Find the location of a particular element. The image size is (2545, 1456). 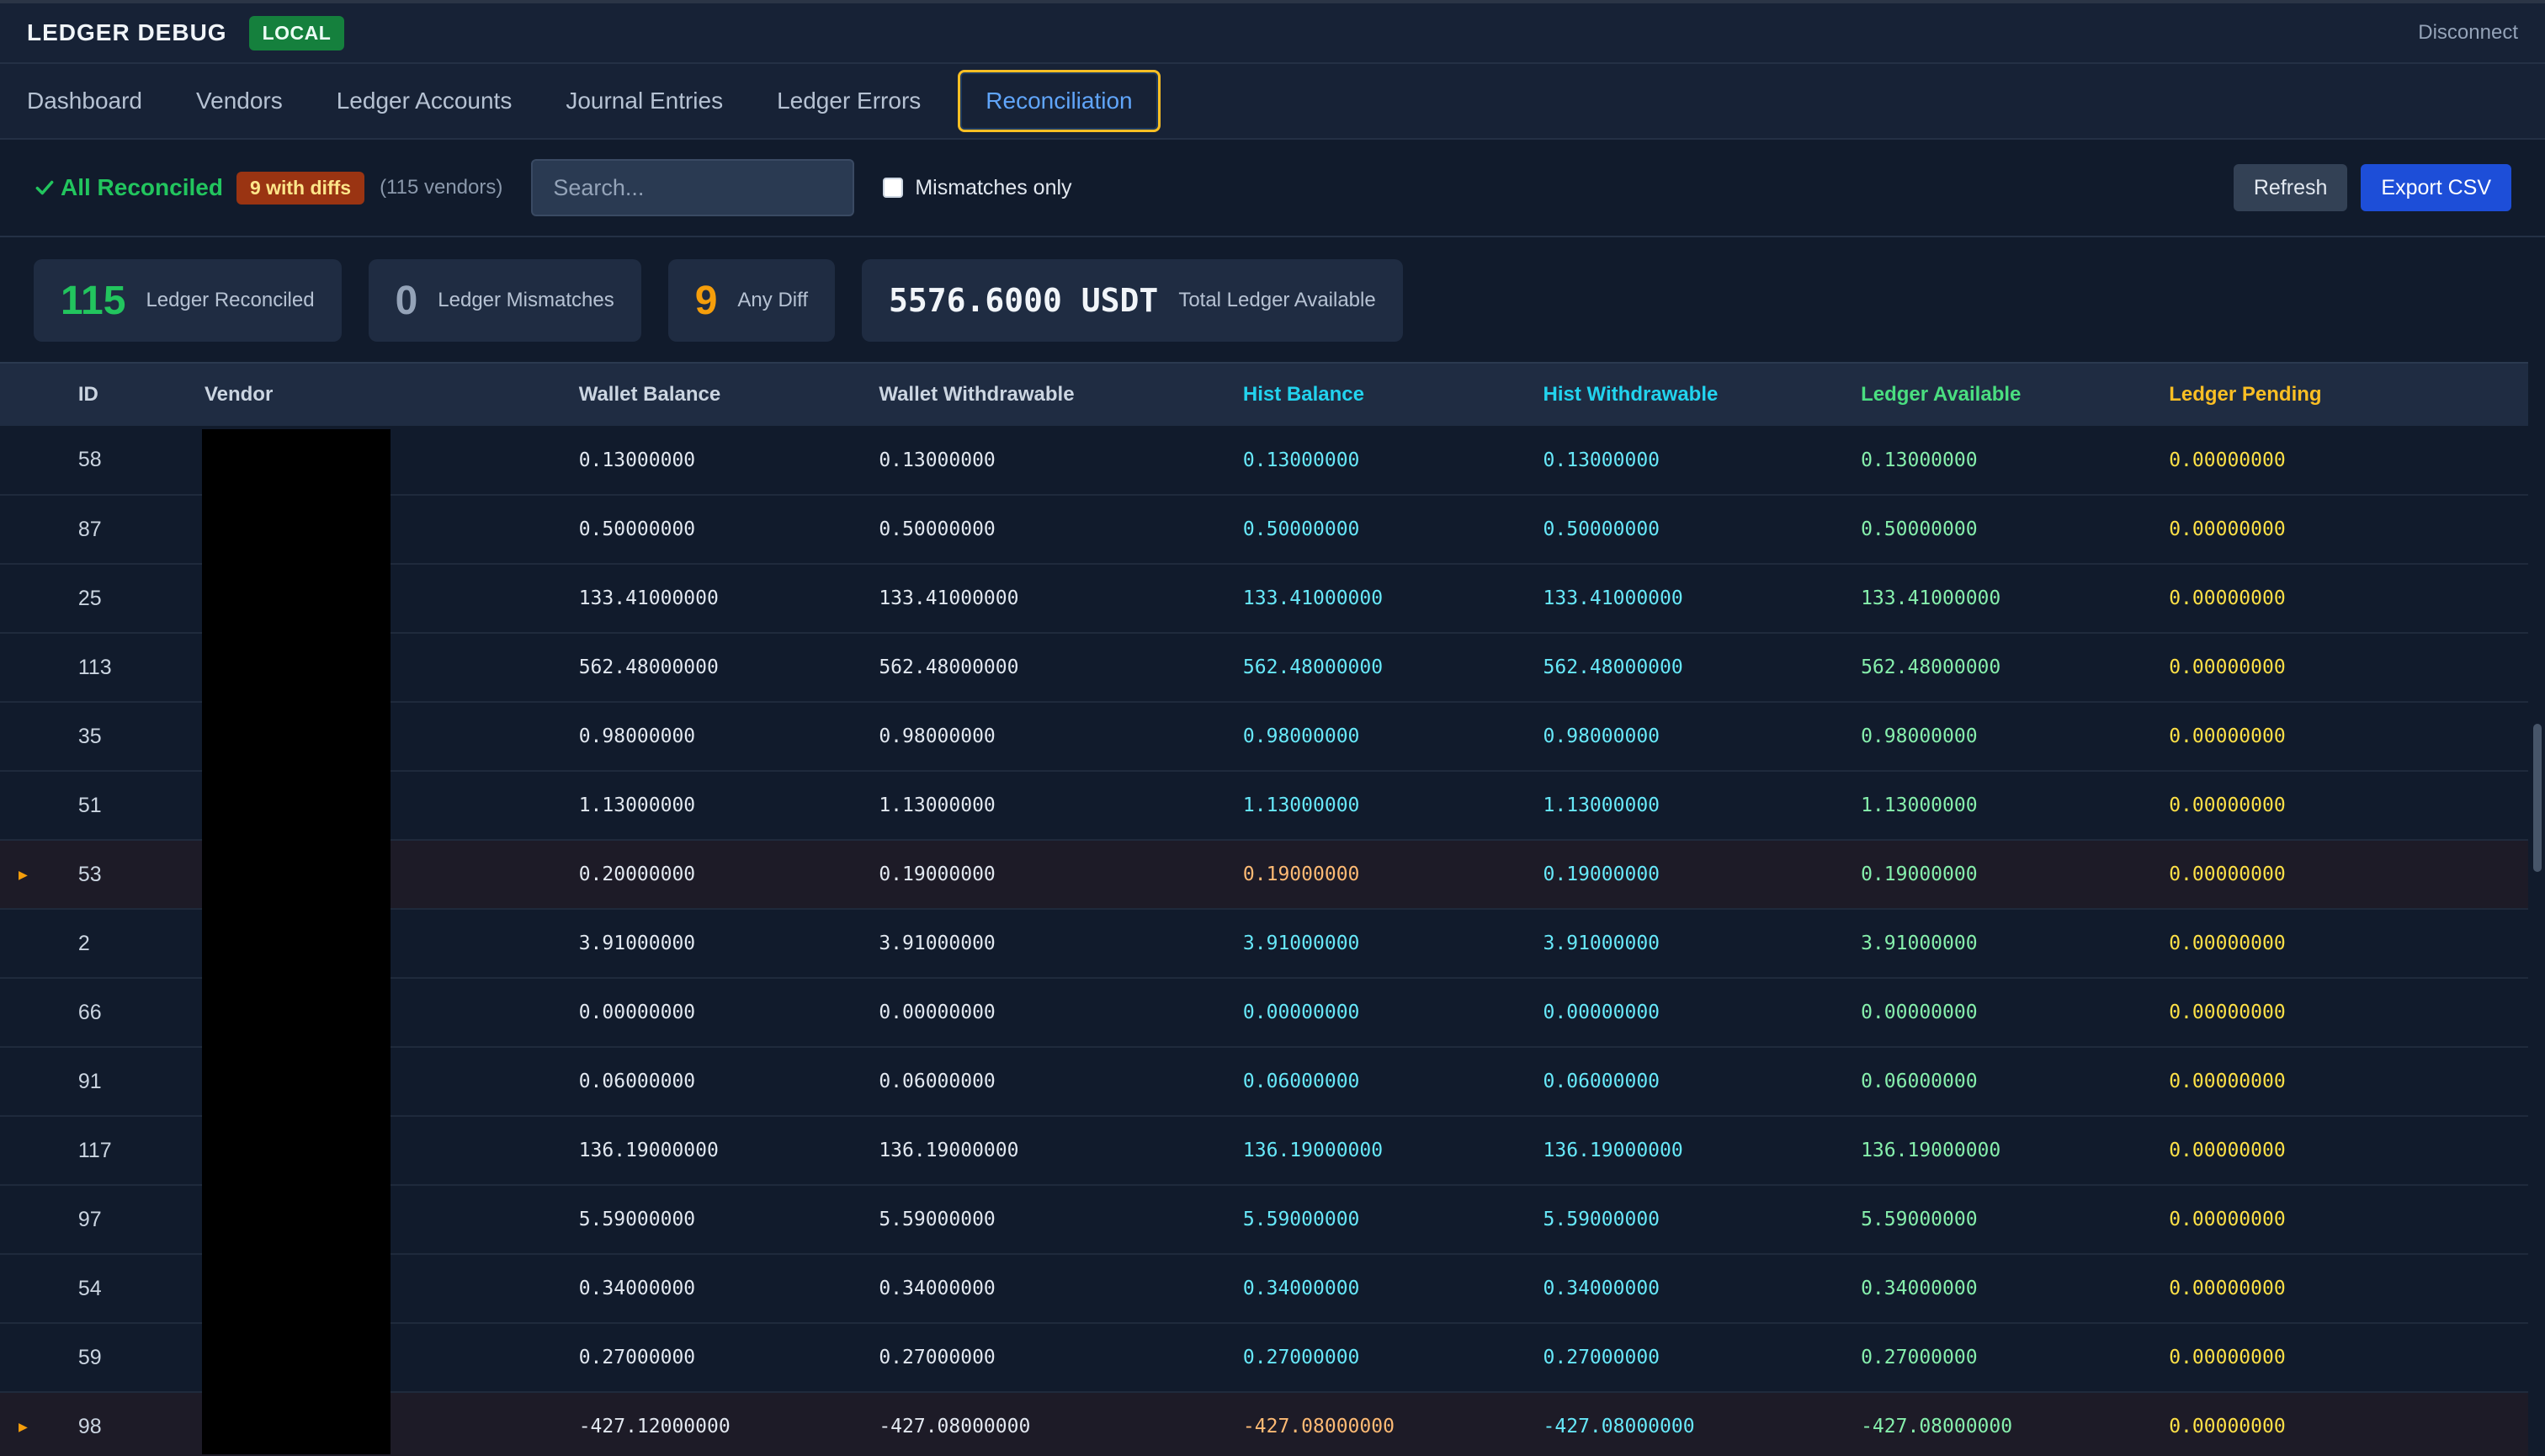

header-wallet-balance: Wallet Balance is located at coordinates (729, 395).